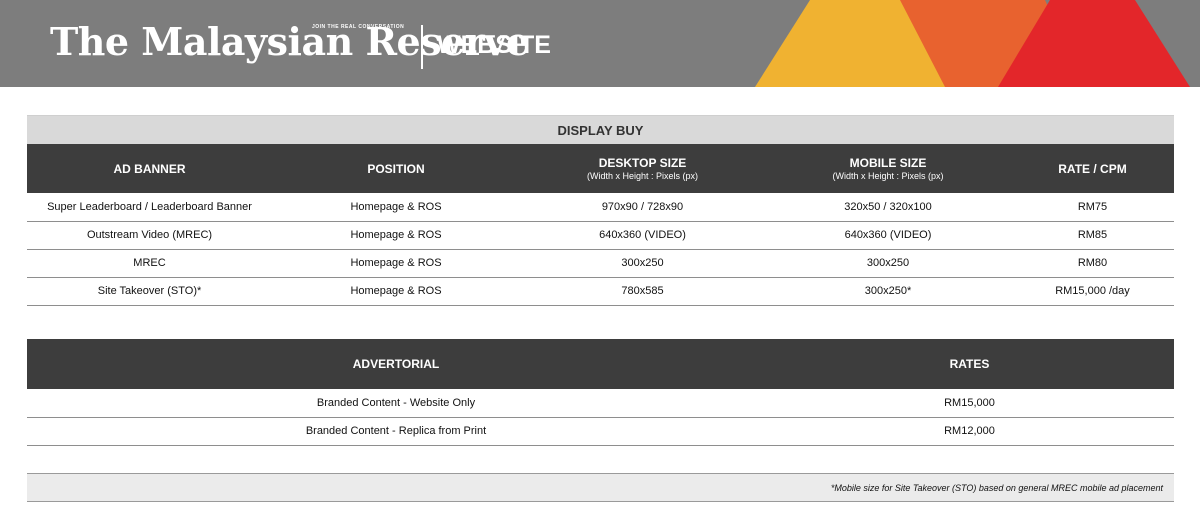 The width and height of the screenshot is (1200, 529). Describe the element at coordinates (149, 168) in the screenshot. I see `column-header-ad-banner: AD BANNER` at that location.